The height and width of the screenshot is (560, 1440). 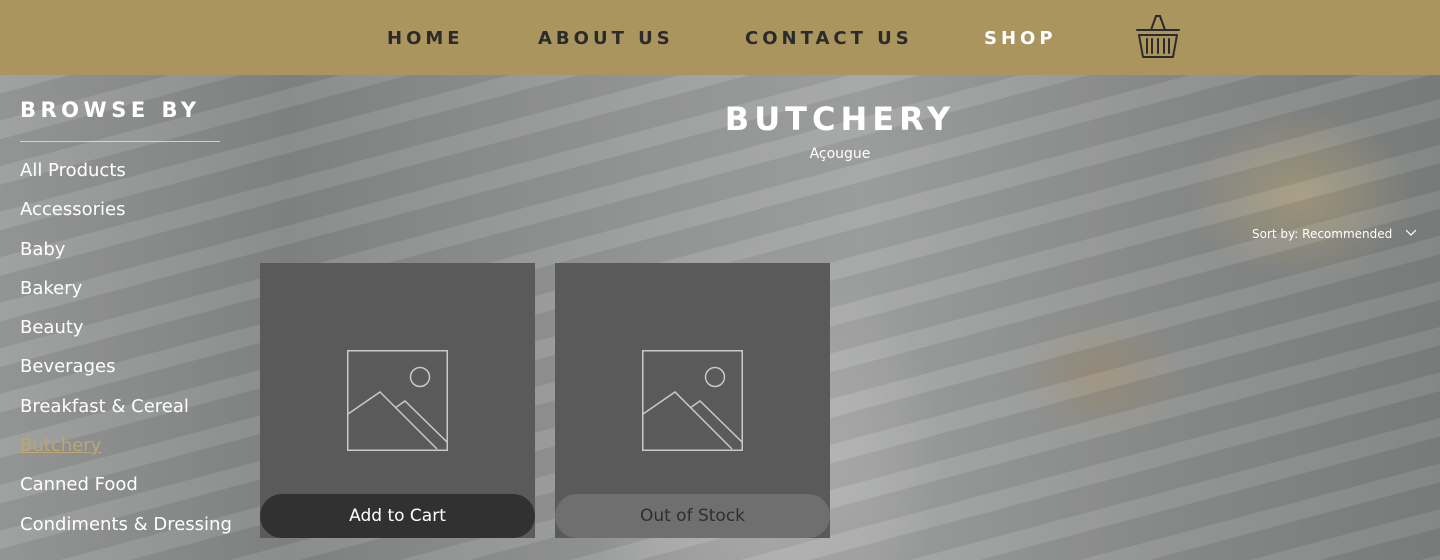 What do you see at coordinates (1275, 234) in the screenshot?
I see `sort-label: Sort by:` at bounding box center [1275, 234].